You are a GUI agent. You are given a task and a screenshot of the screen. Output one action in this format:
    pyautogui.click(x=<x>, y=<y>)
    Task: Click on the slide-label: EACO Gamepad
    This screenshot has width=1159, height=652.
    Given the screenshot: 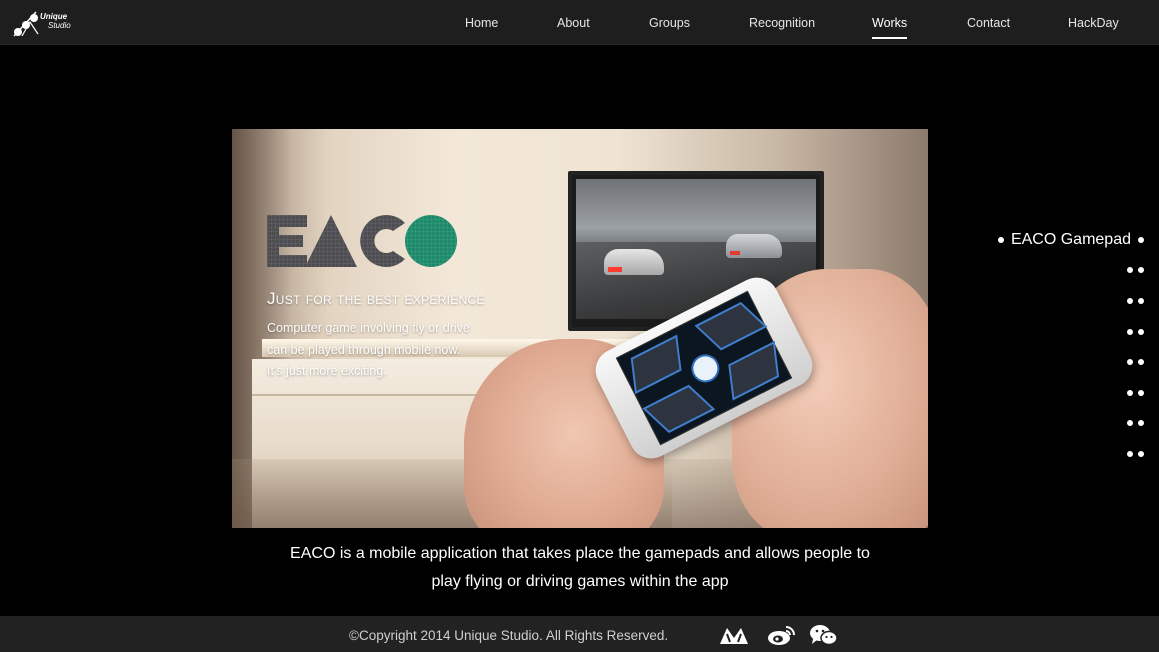 What is the action you would take?
    pyautogui.click(x=1070, y=239)
    